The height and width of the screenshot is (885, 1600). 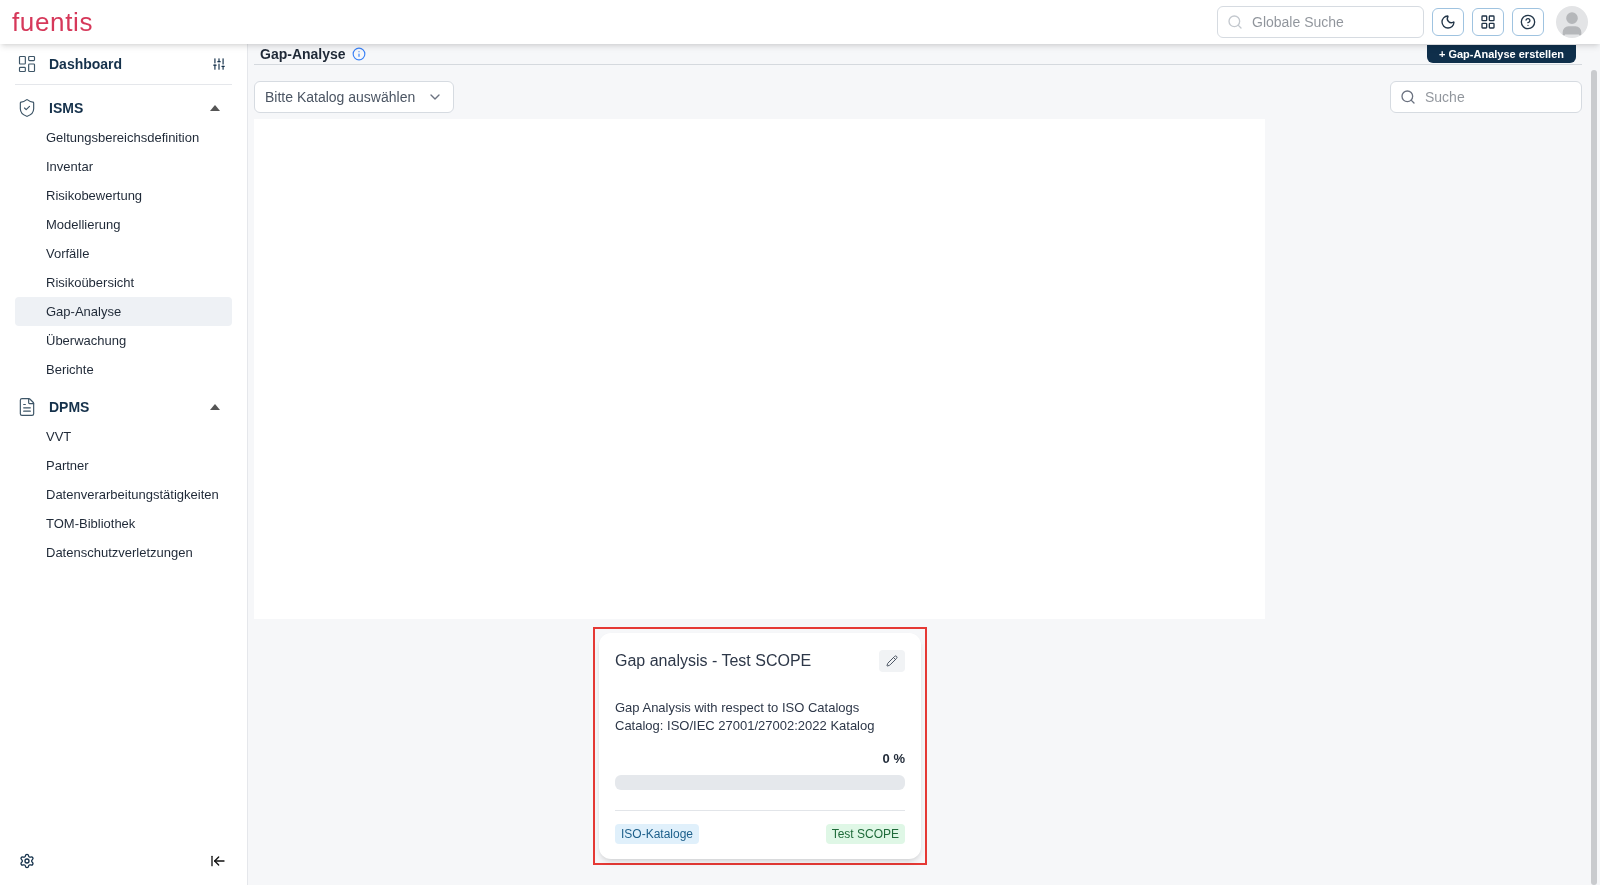 I want to click on nav-item: VVT, so click(x=123, y=436).